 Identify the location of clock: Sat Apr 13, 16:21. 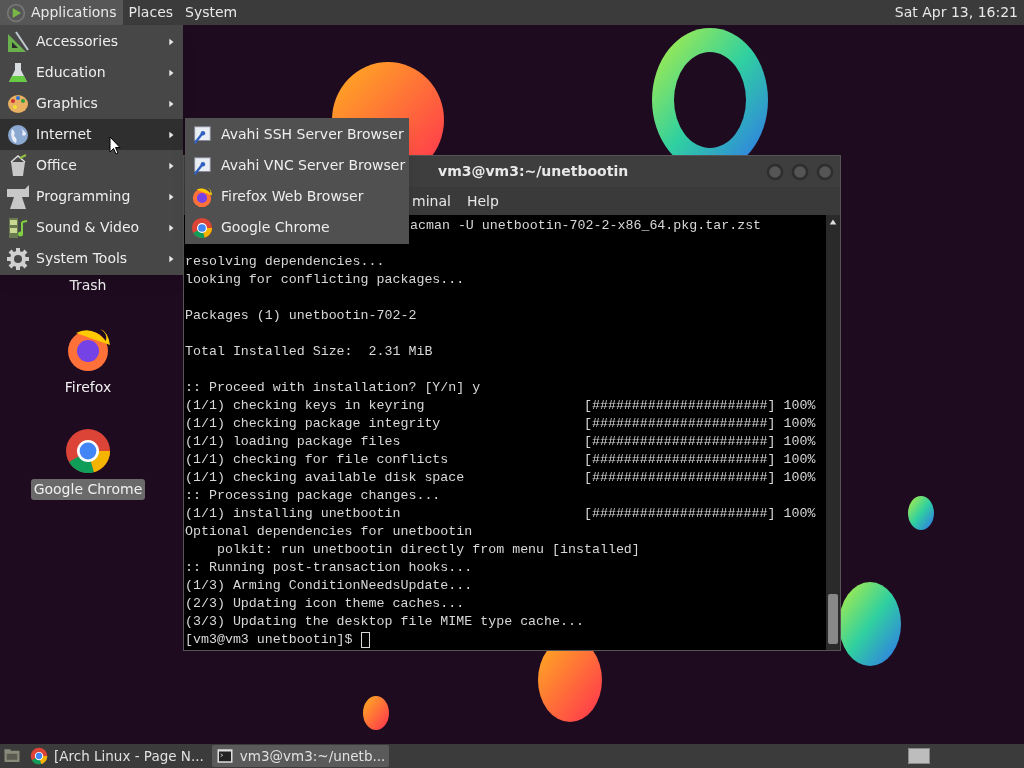
(956, 12).